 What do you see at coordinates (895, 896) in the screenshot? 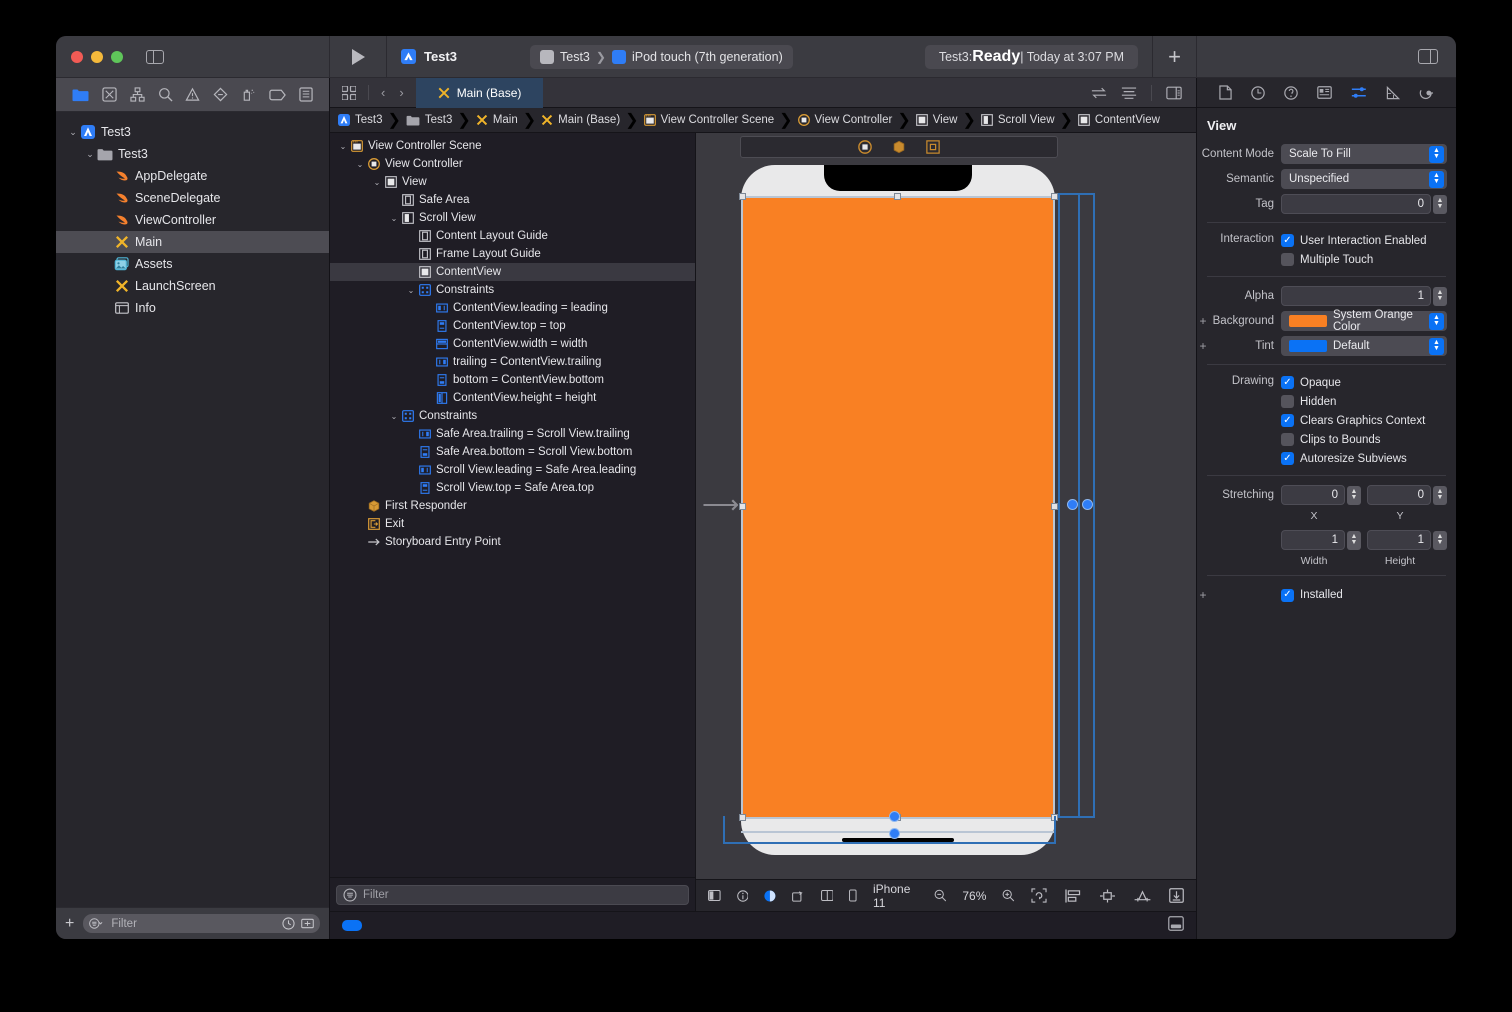
I see `canvas-device-label: iPhone 11` at bounding box center [895, 896].